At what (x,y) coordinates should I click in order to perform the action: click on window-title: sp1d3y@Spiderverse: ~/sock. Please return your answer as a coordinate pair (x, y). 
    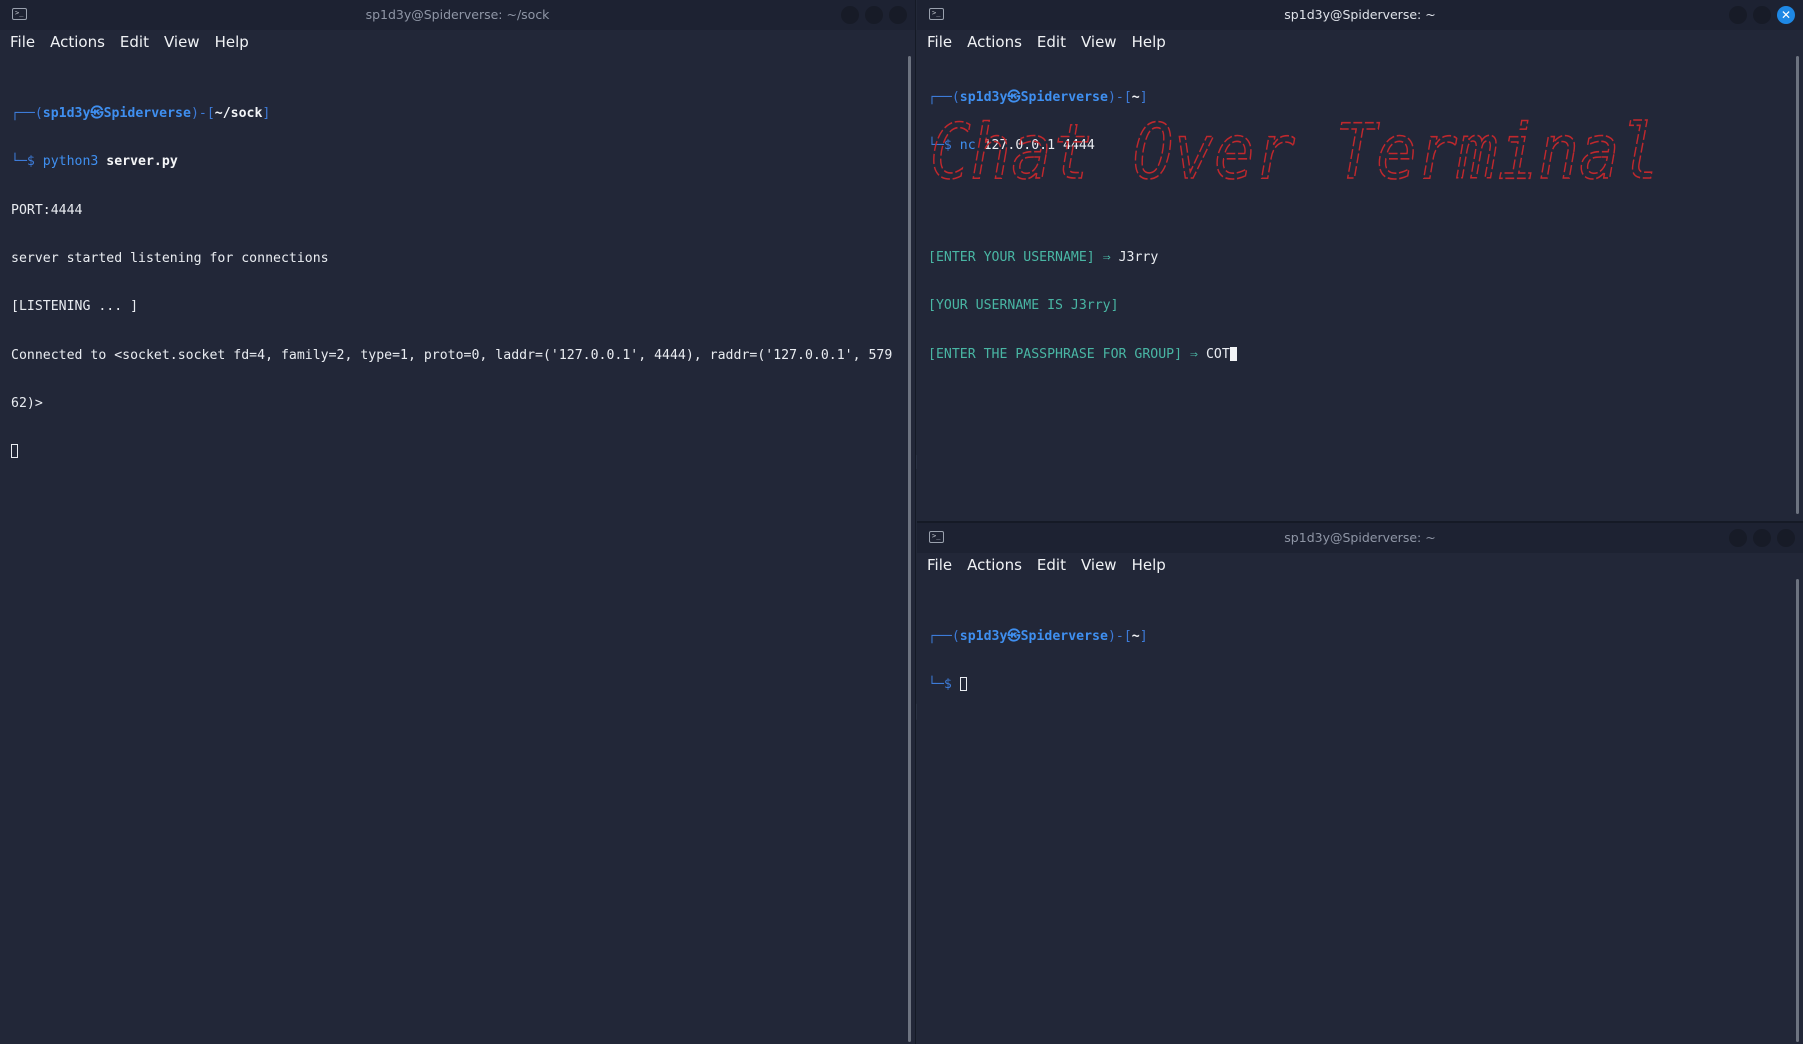
    Looking at the image, I should click on (457, 14).